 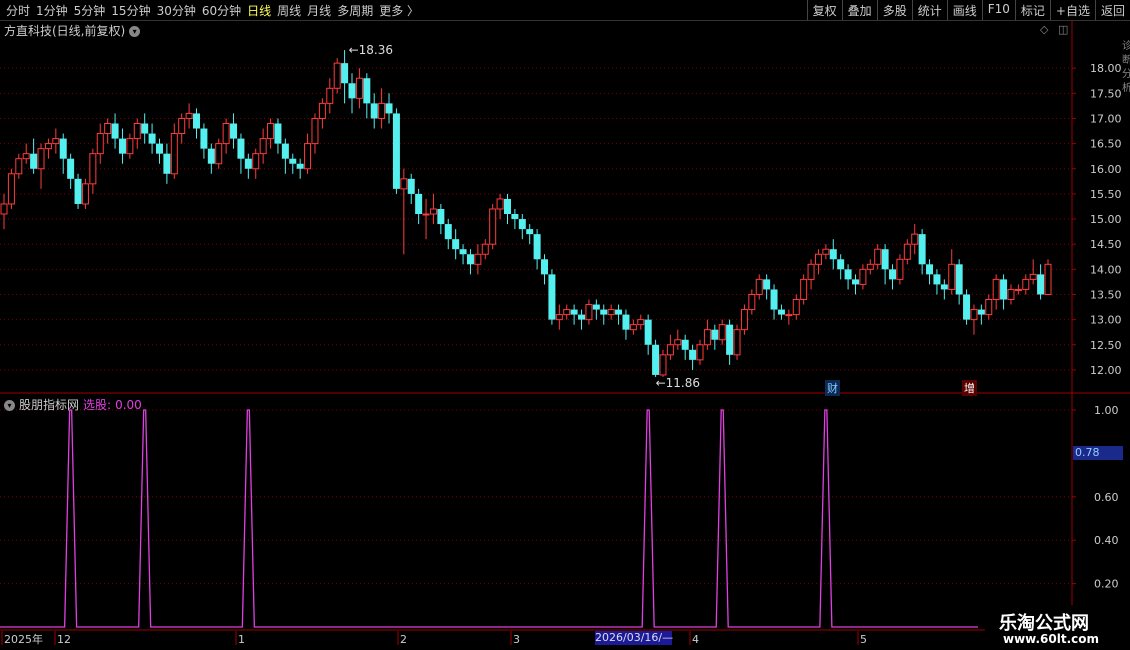 What do you see at coordinates (64, 639) in the screenshot?
I see `date-tick-label: 12` at bounding box center [64, 639].